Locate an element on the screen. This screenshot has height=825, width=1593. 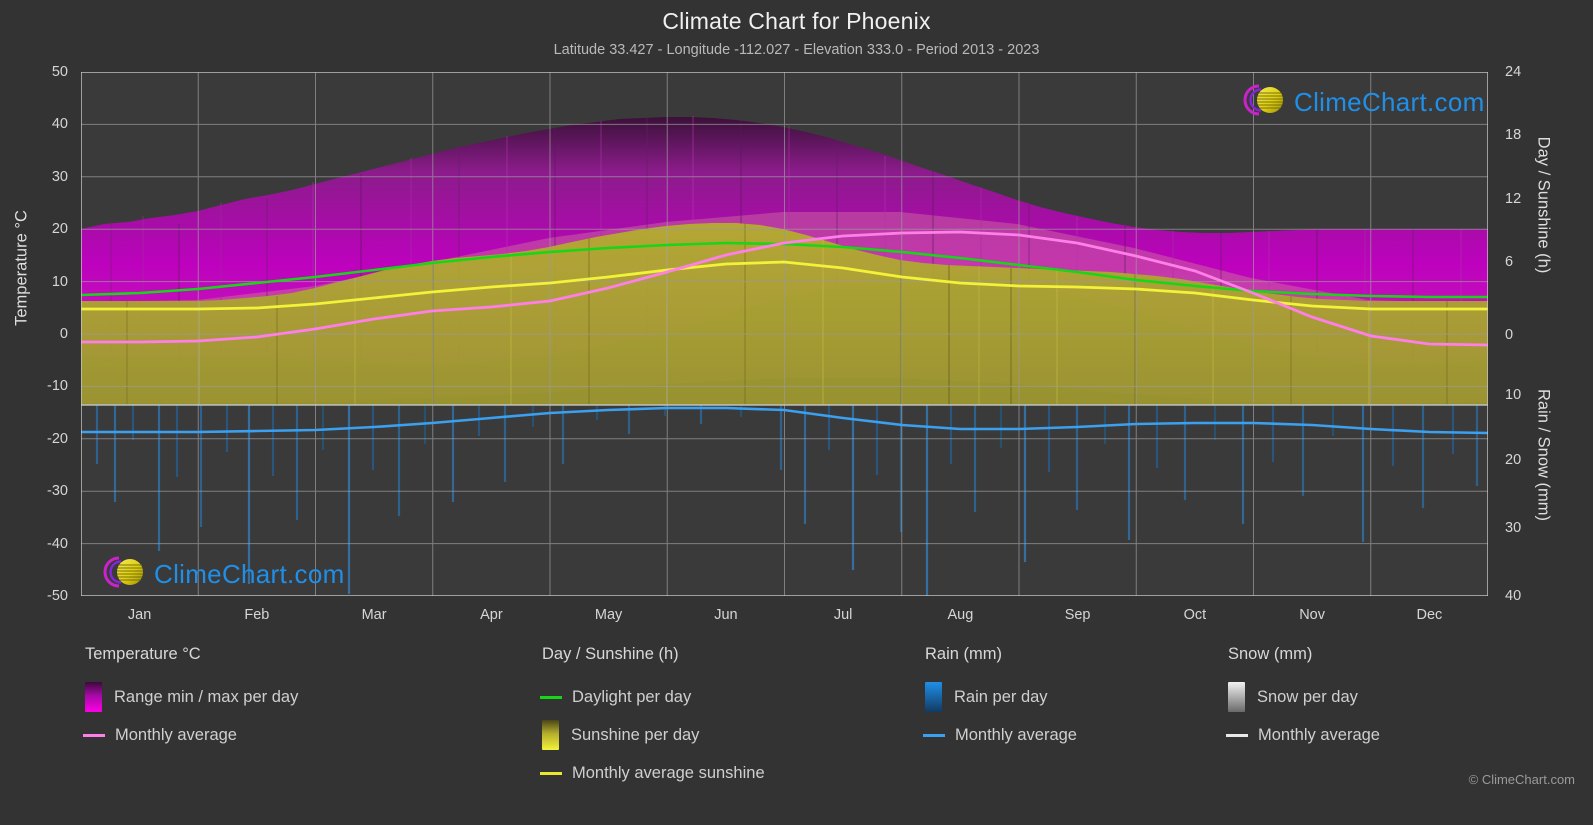
climechart-logo-icon is located at coordinates (1262, 102).